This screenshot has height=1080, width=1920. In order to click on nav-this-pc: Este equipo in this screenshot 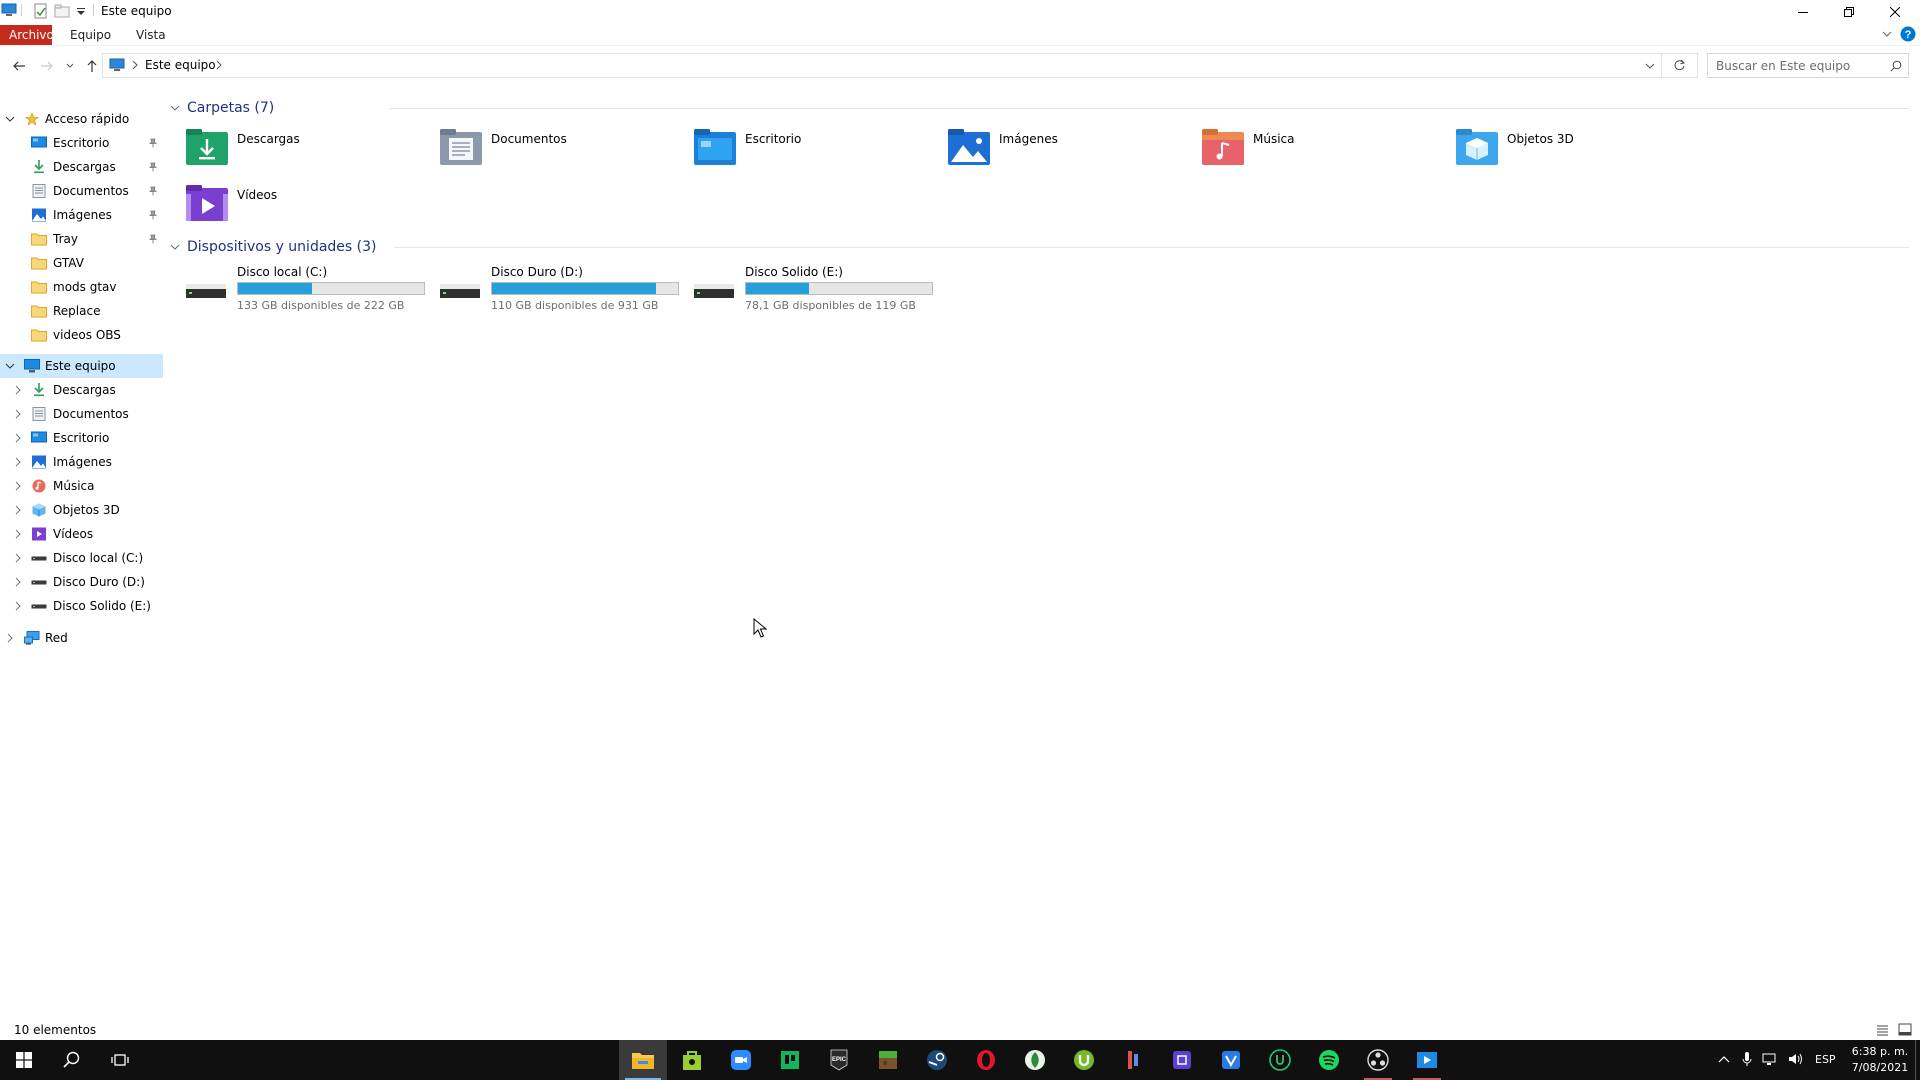, I will do `click(81, 366)`.